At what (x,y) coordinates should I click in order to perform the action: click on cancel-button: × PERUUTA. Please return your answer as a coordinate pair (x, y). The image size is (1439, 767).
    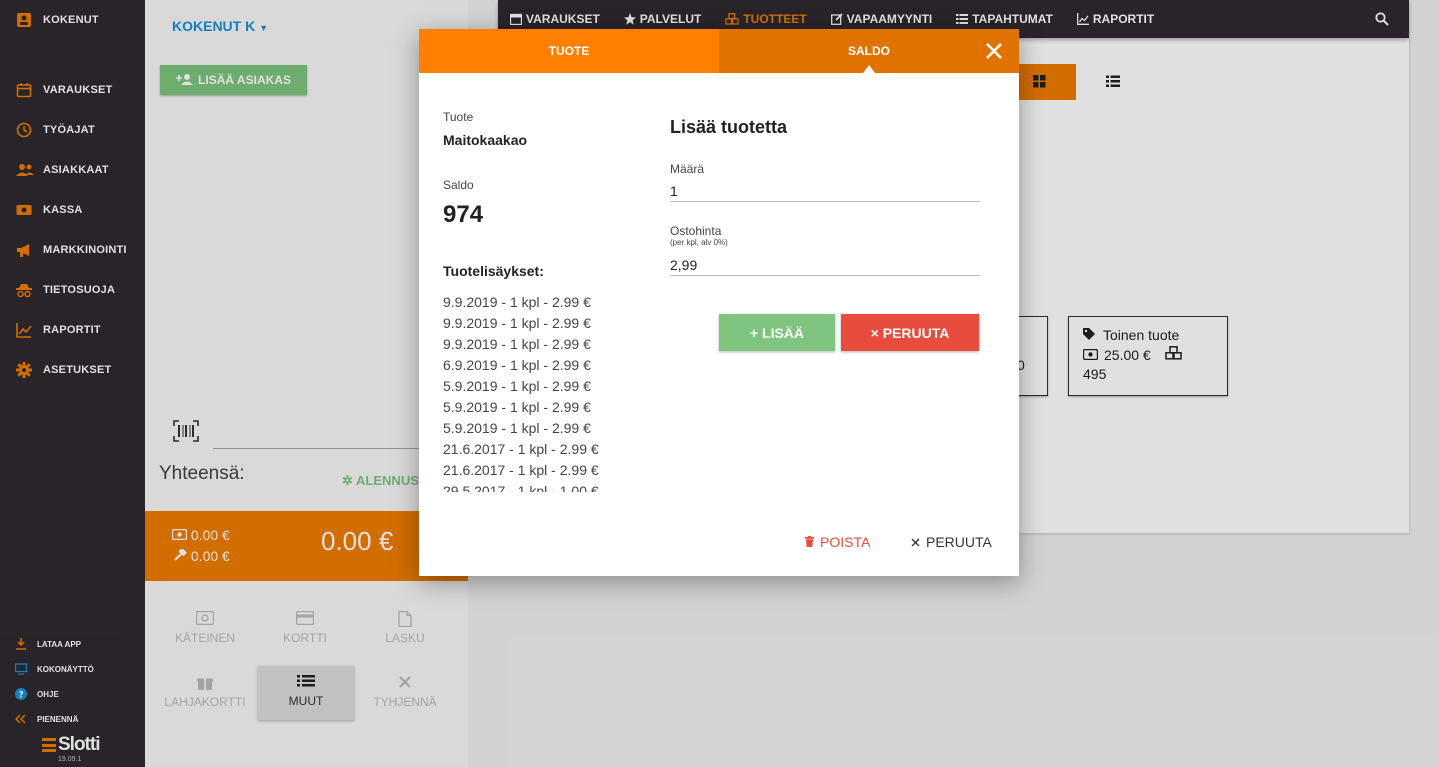
    Looking at the image, I should click on (910, 332).